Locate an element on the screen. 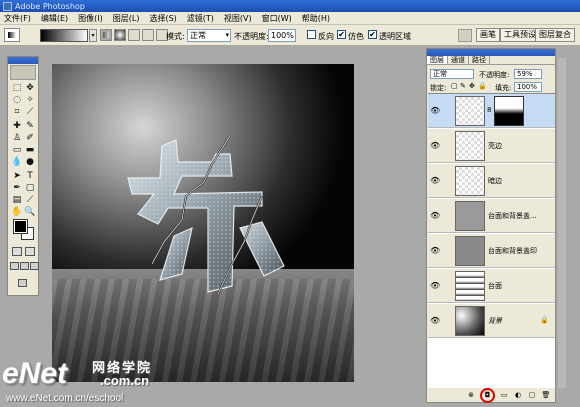 This screenshot has height=407, width=580. fill-label: 填充: is located at coordinates (503, 88).